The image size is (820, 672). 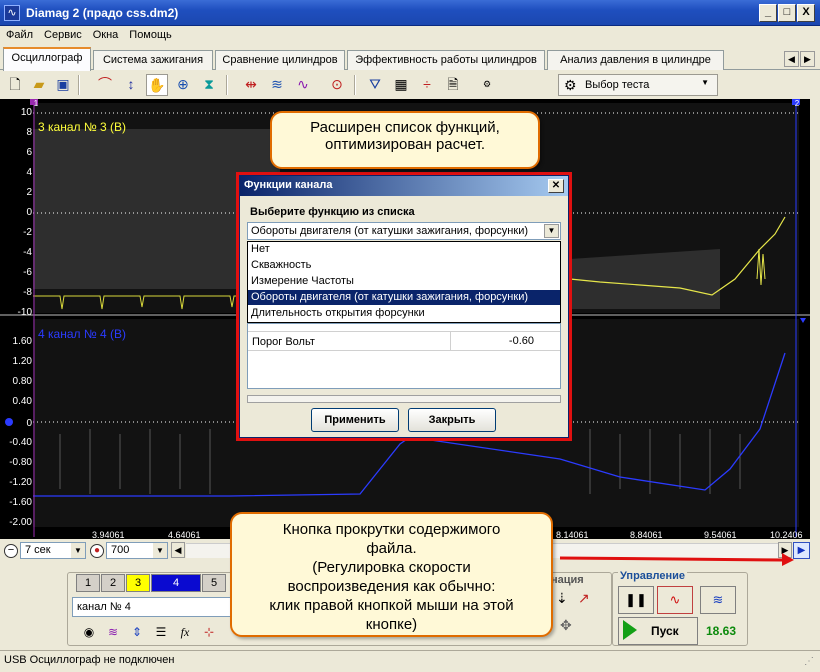 I want to click on time-window-value: 7 сек, so click(x=38, y=550).